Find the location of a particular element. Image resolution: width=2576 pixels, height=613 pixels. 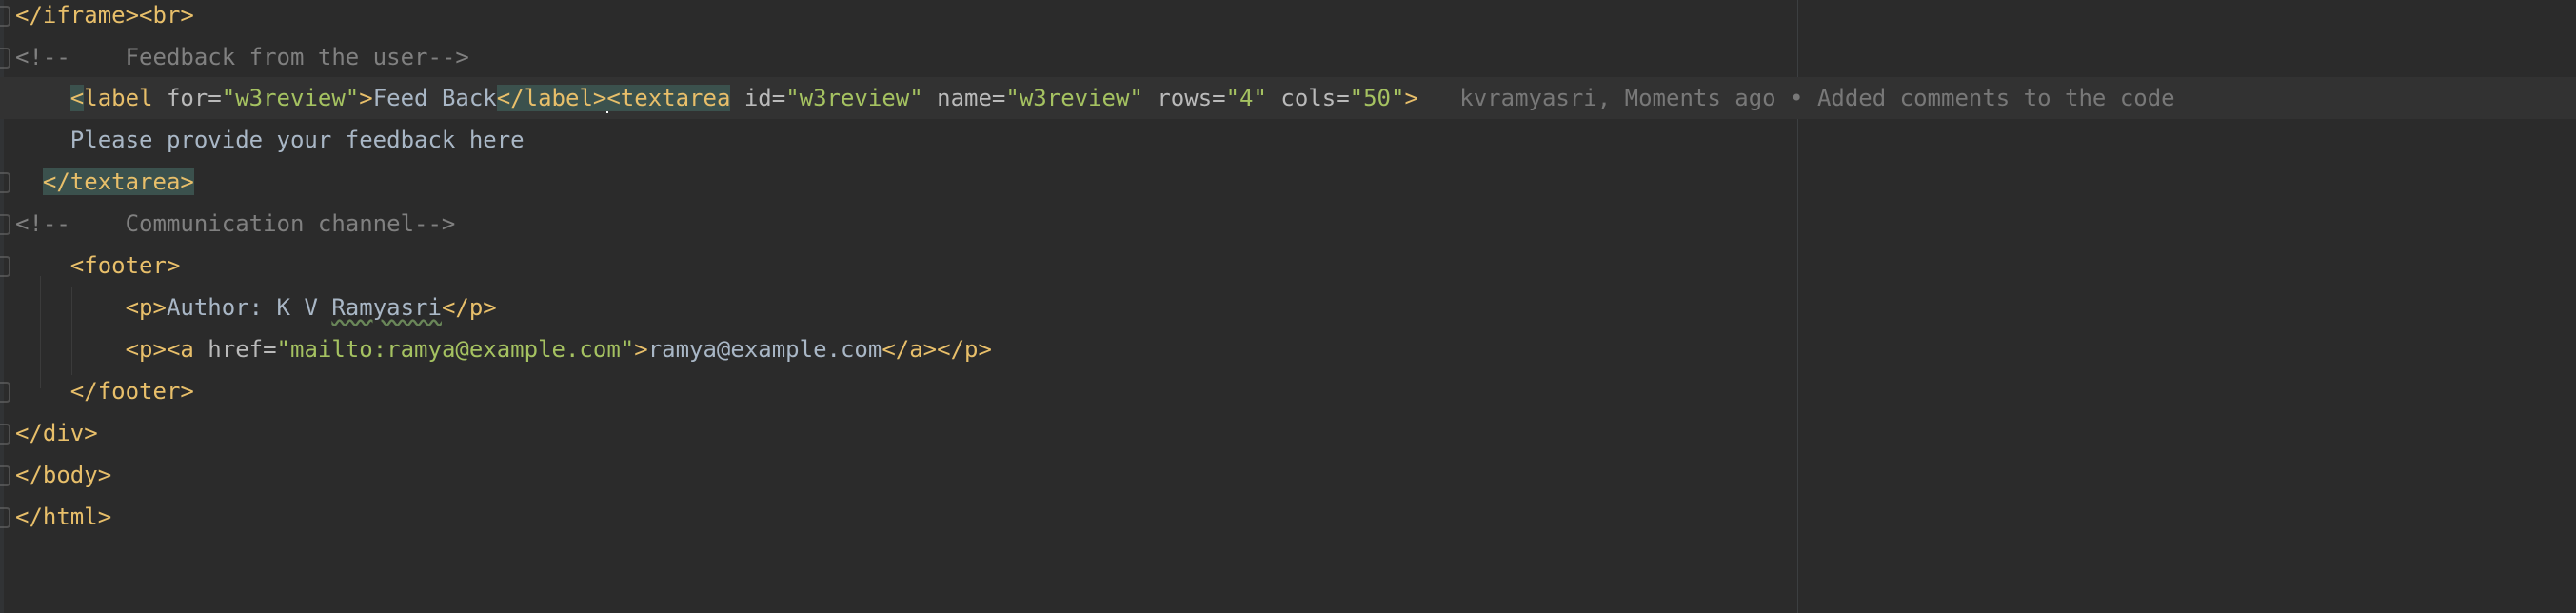

attr-cols: cols= is located at coordinates (1308, 98).